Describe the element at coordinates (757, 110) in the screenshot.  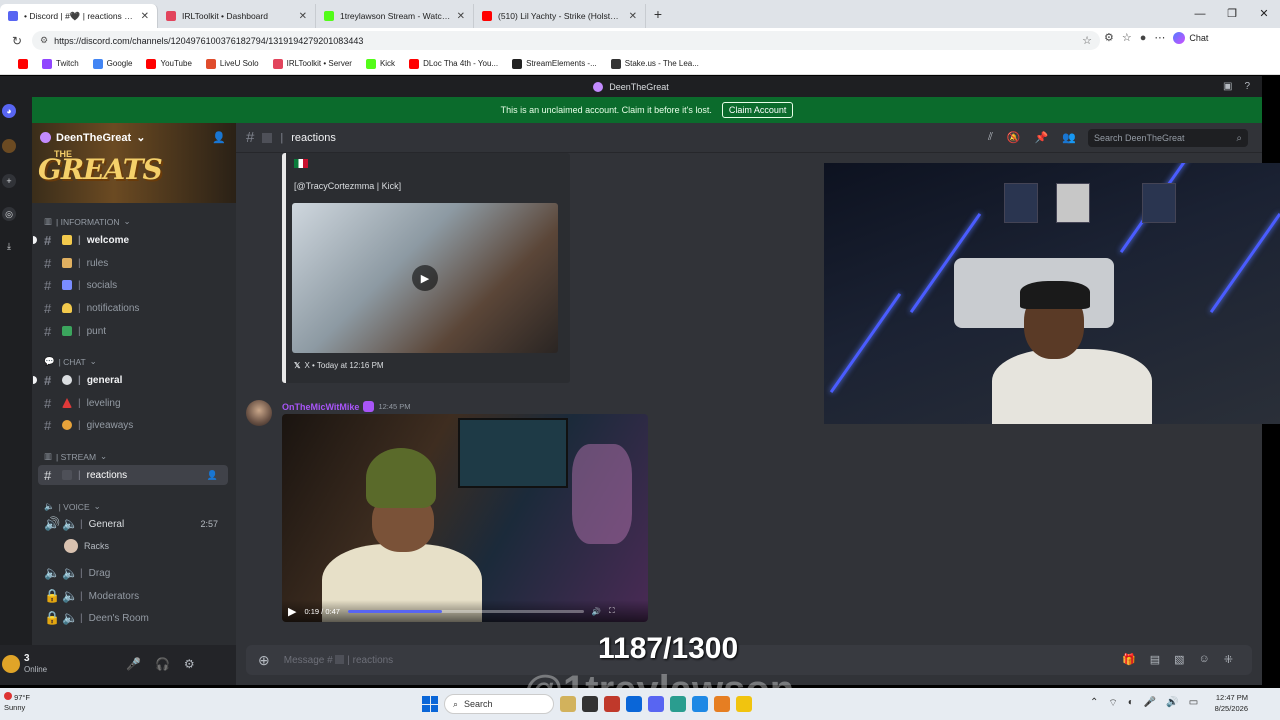
I see `claim-account-button: Claim Account` at that location.